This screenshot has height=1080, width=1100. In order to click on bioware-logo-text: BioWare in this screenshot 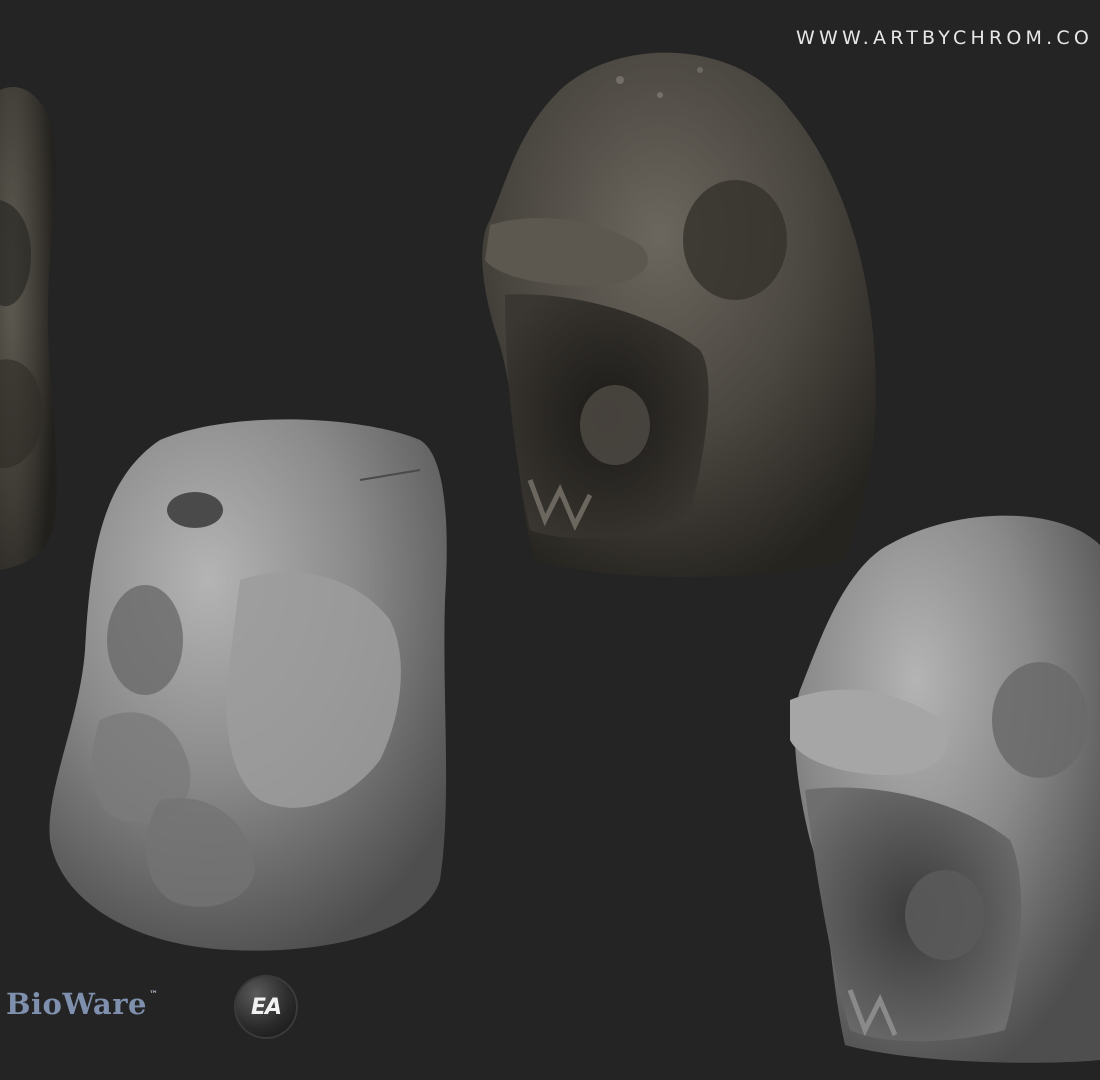, I will do `click(76, 1004)`.